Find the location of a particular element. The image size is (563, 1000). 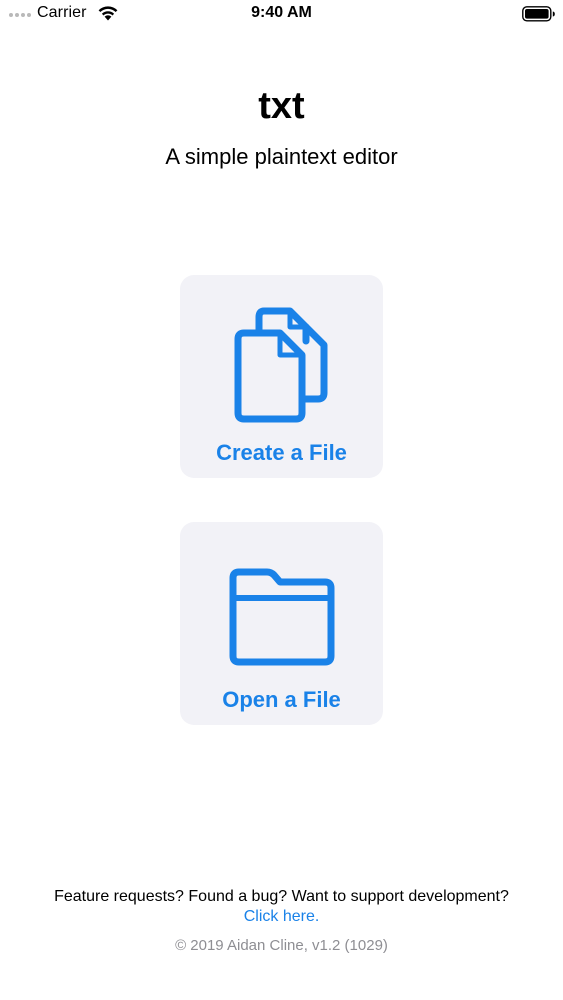

status-time: 9:40 AM is located at coordinates (281, 12).